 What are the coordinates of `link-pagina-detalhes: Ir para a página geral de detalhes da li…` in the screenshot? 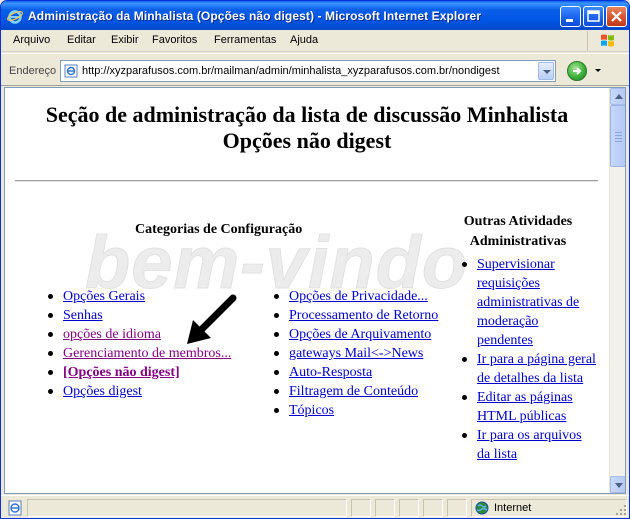 It's located at (536, 369).